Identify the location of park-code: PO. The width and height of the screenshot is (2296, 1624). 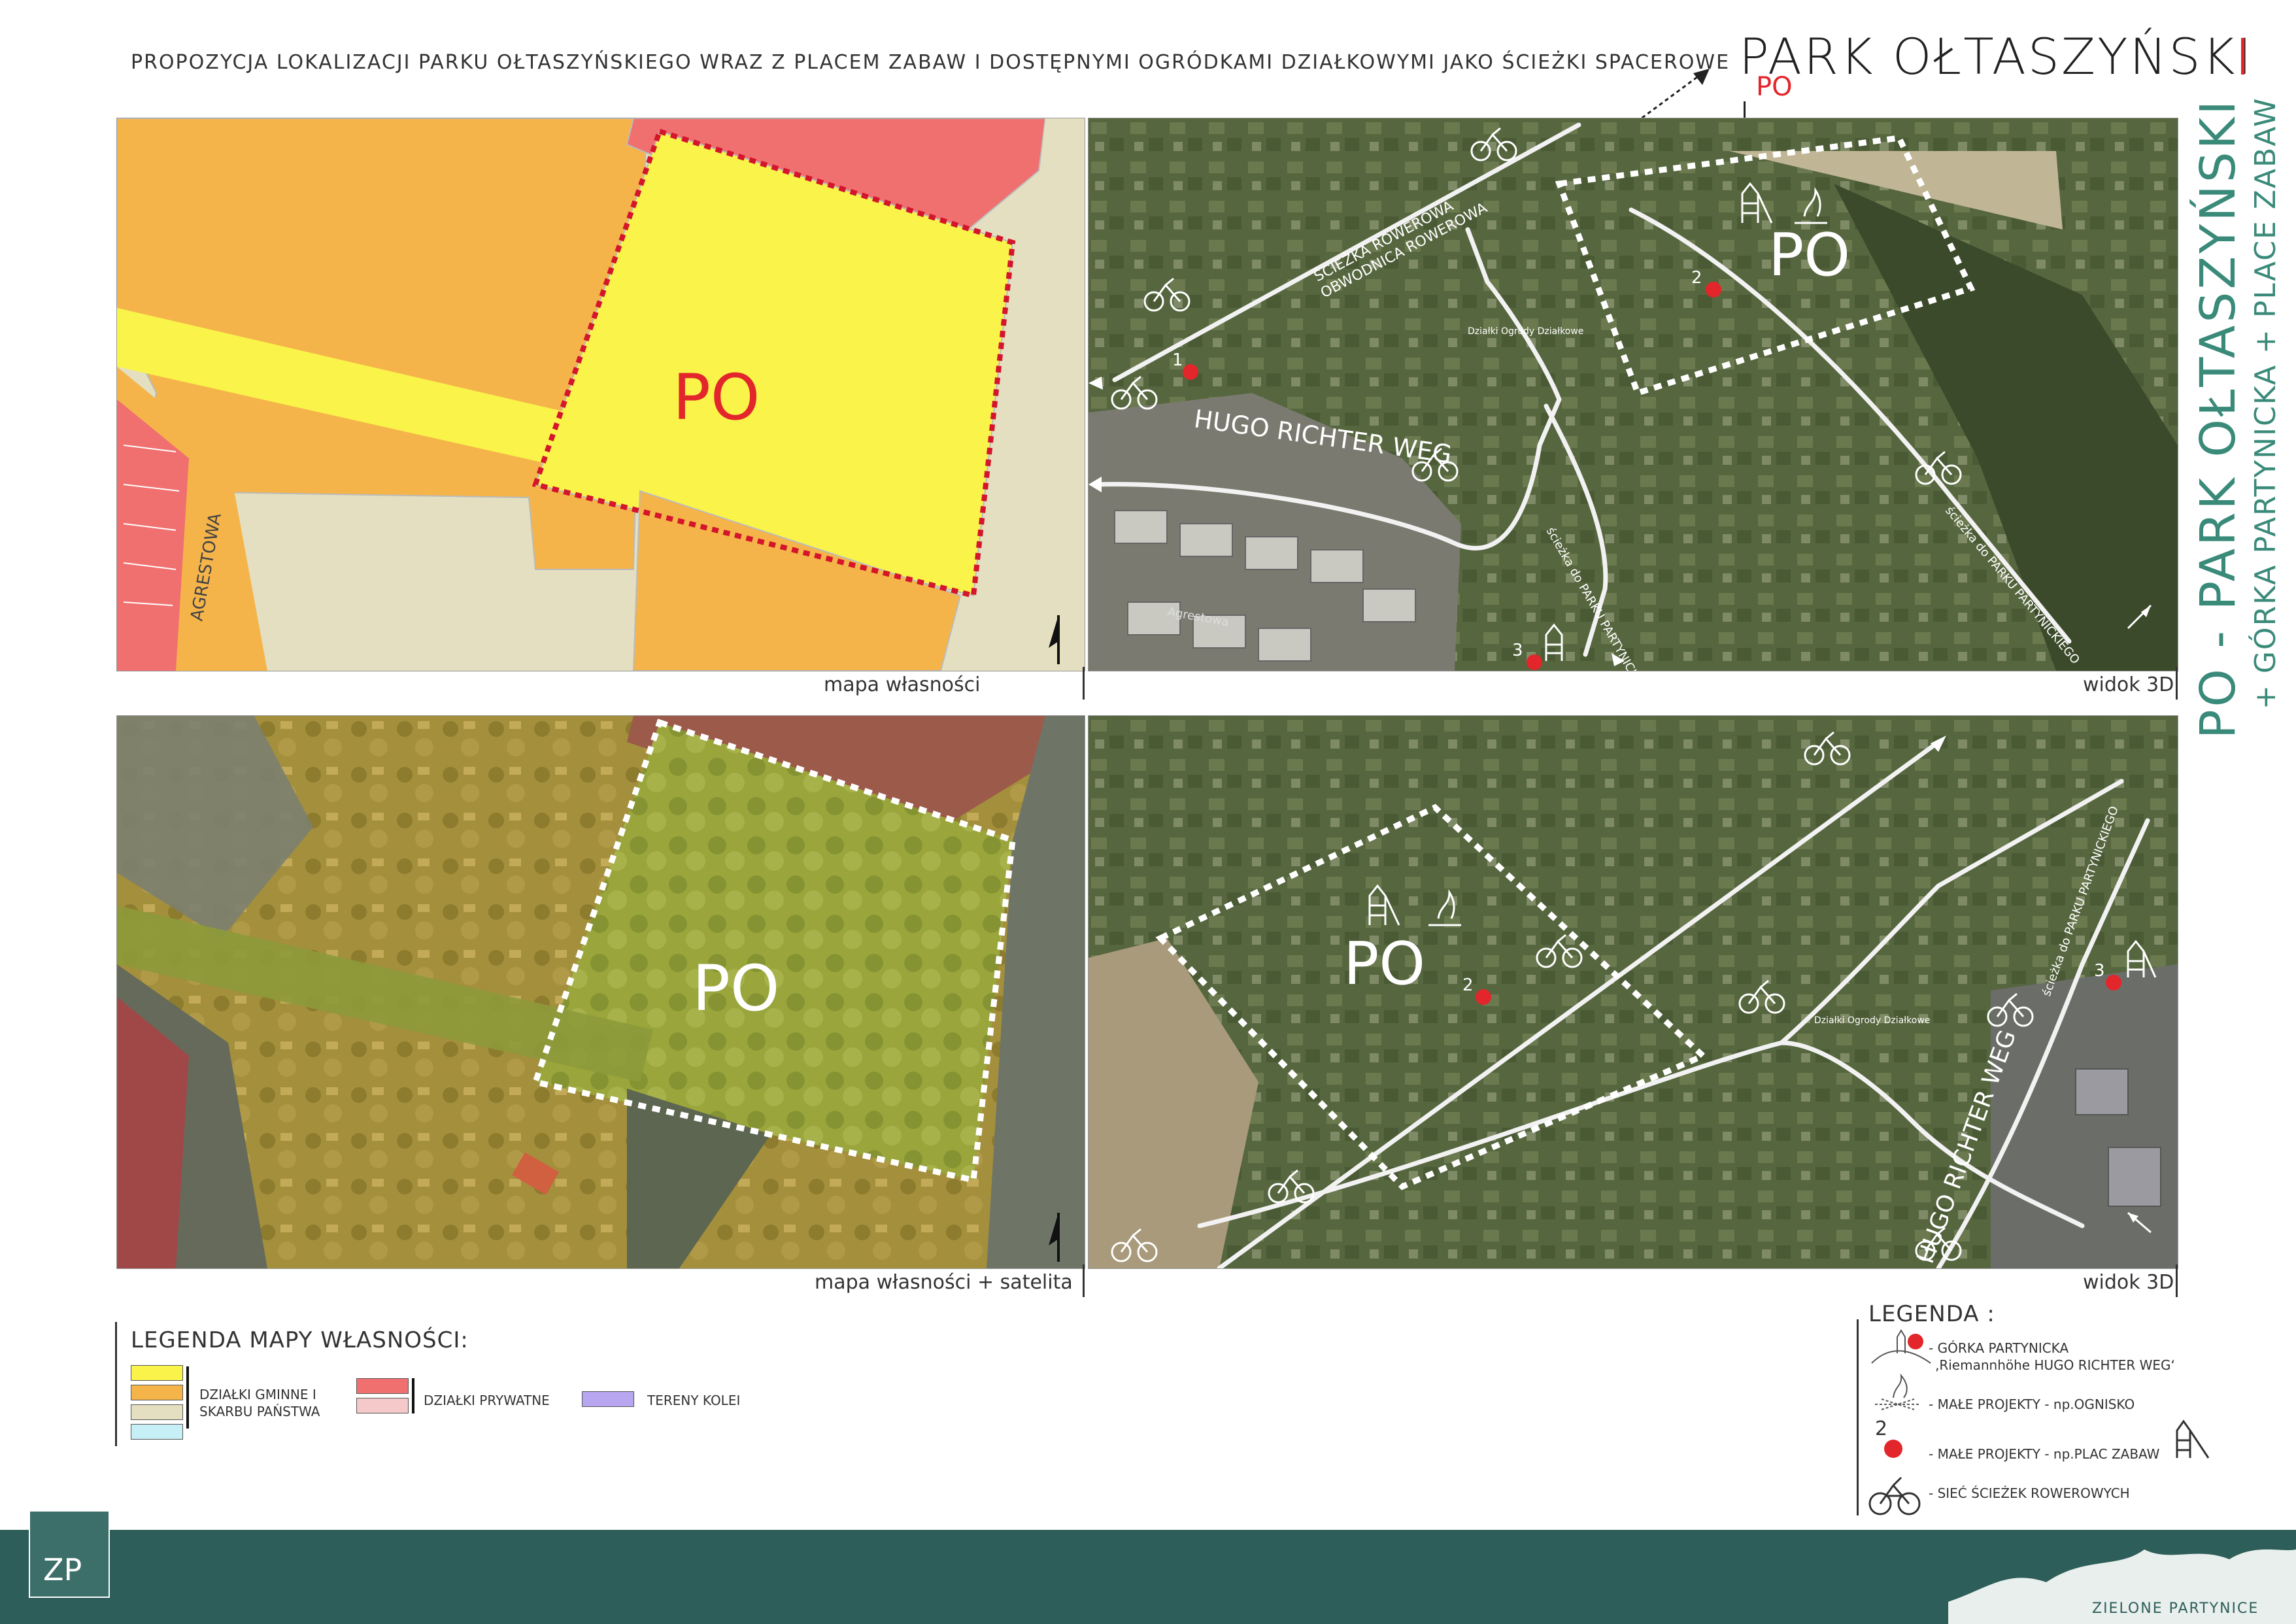
(1775, 87).